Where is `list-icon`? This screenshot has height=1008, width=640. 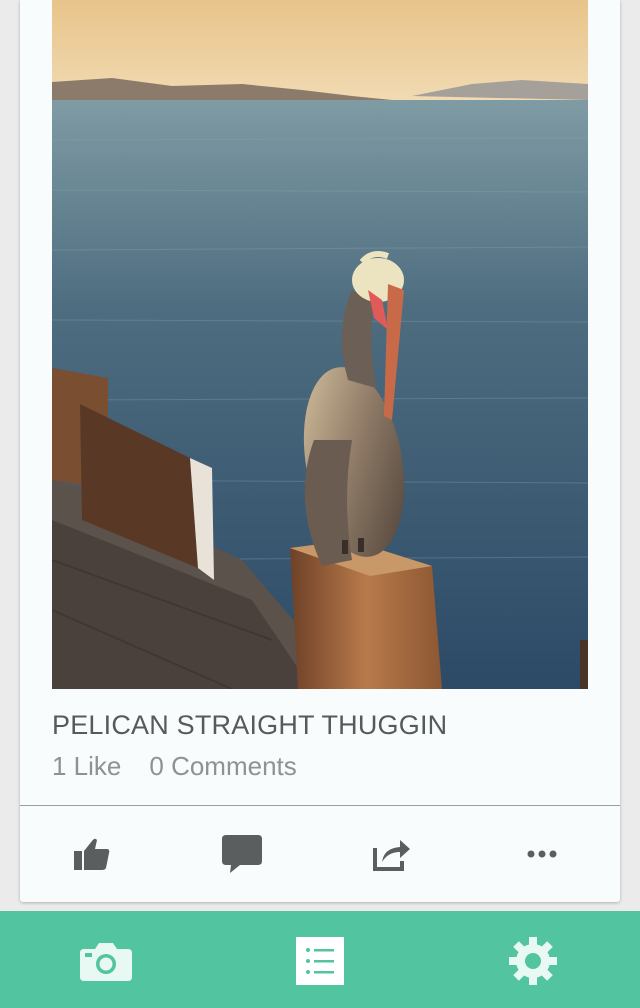 list-icon is located at coordinates (320, 961).